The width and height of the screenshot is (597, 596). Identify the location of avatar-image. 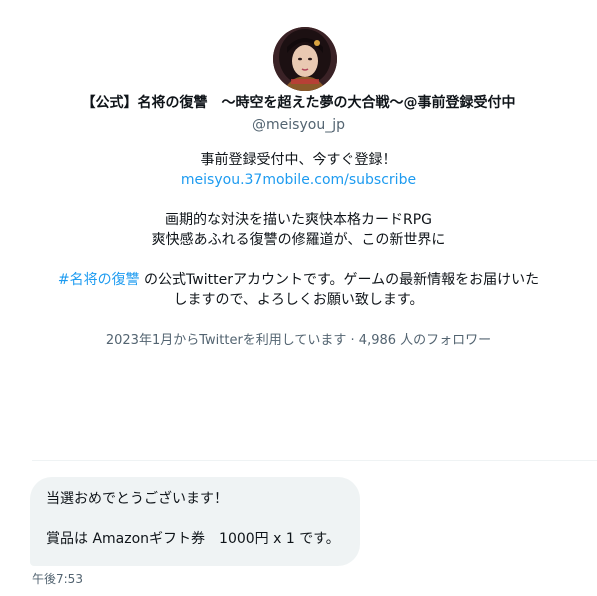
(305, 59).